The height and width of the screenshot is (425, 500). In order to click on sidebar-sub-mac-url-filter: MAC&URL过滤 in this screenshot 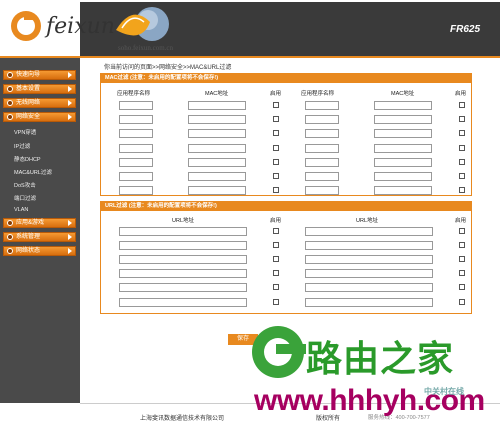, I will do `click(33, 172)`.